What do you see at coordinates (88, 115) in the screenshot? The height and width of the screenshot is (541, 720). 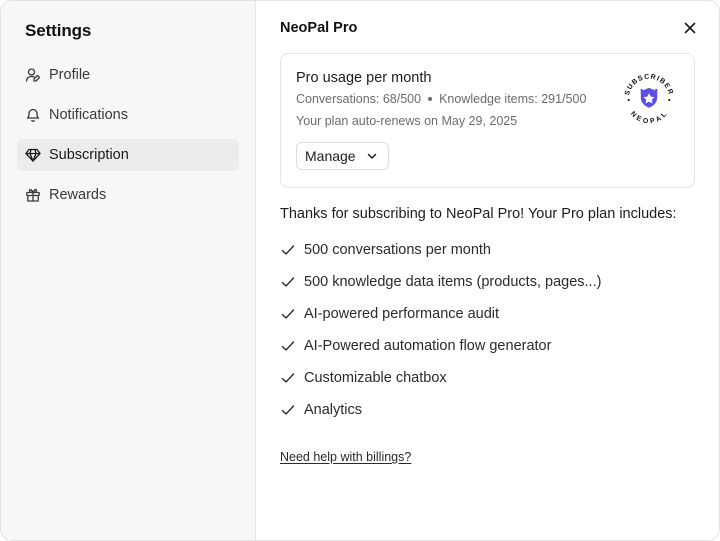 I see `sidebar-item-label: Notifications` at bounding box center [88, 115].